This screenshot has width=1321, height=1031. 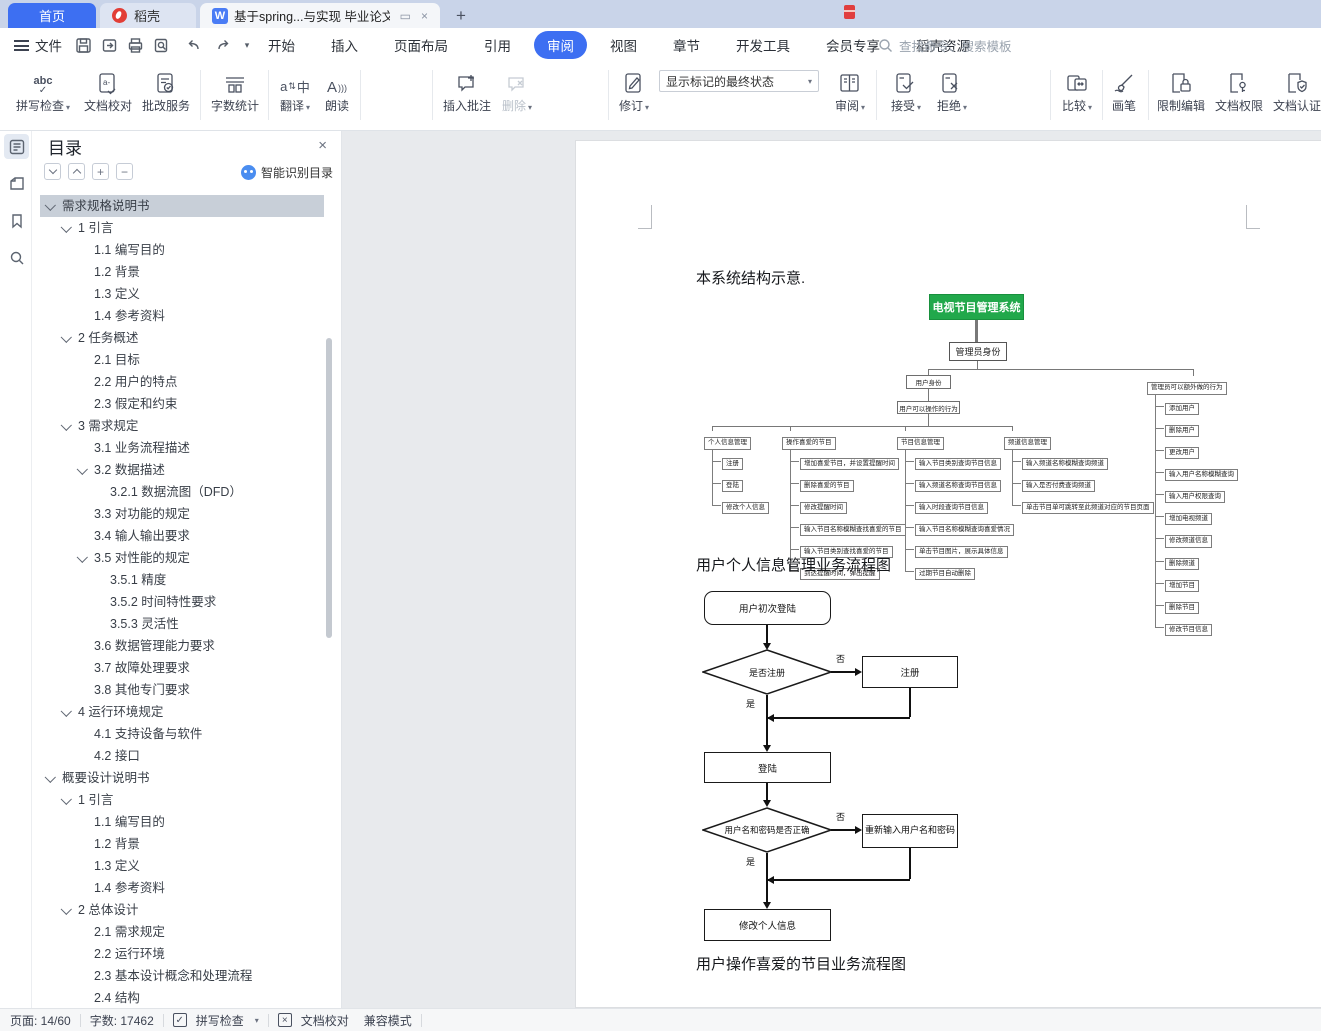 I want to click on save-button, so click(x=83, y=45).